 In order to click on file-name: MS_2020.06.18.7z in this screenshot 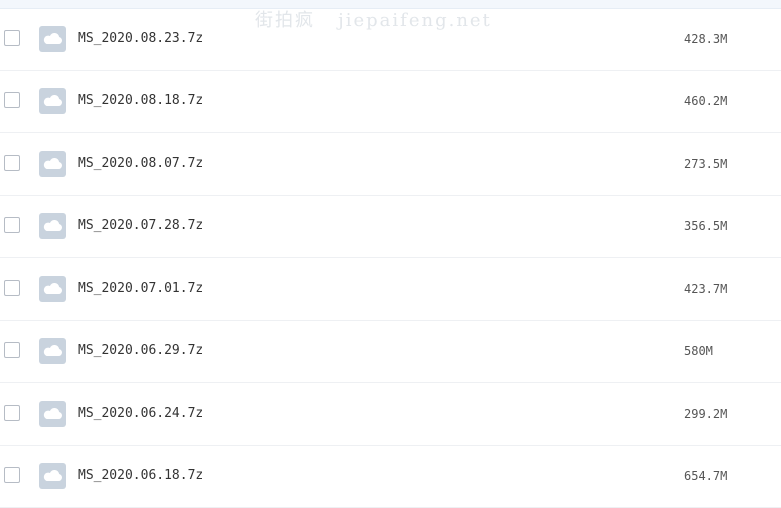, I will do `click(140, 476)`.